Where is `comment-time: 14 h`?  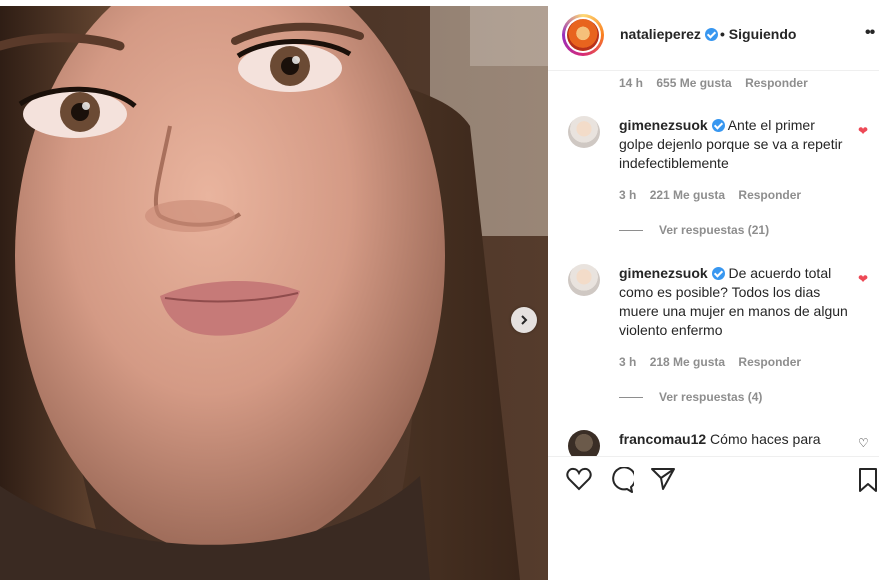
comment-time: 14 h is located at coordinates (631, 83).